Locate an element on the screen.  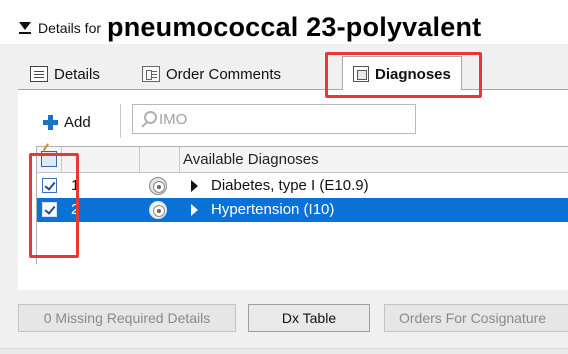
collapse-arrow-icon is located at coordinates (25, 28).